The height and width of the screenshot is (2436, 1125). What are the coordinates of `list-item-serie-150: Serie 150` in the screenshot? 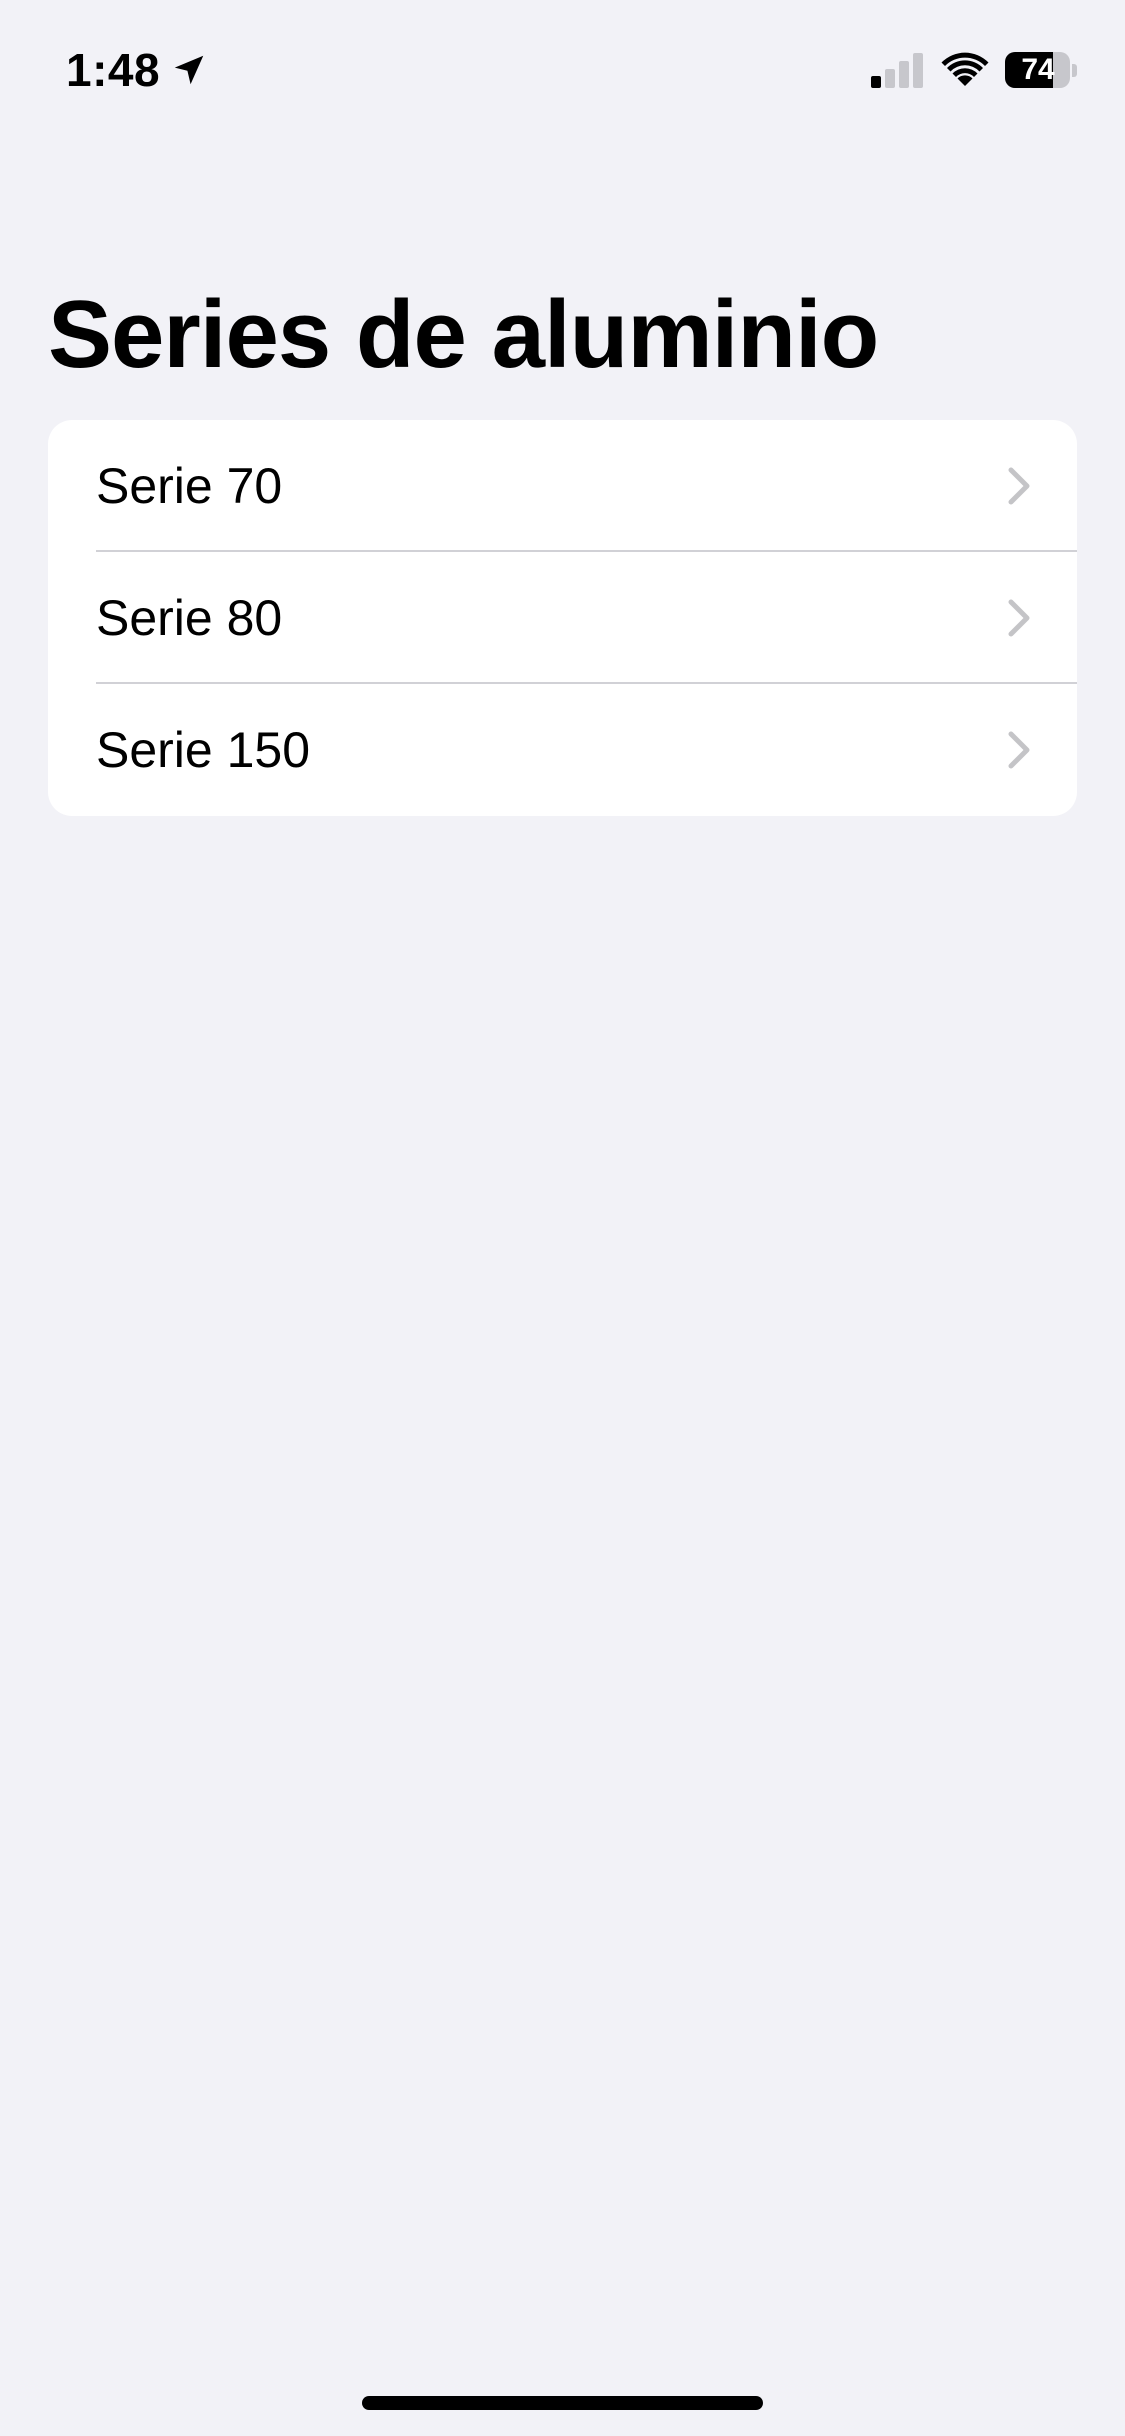 It's located at (562, 750).